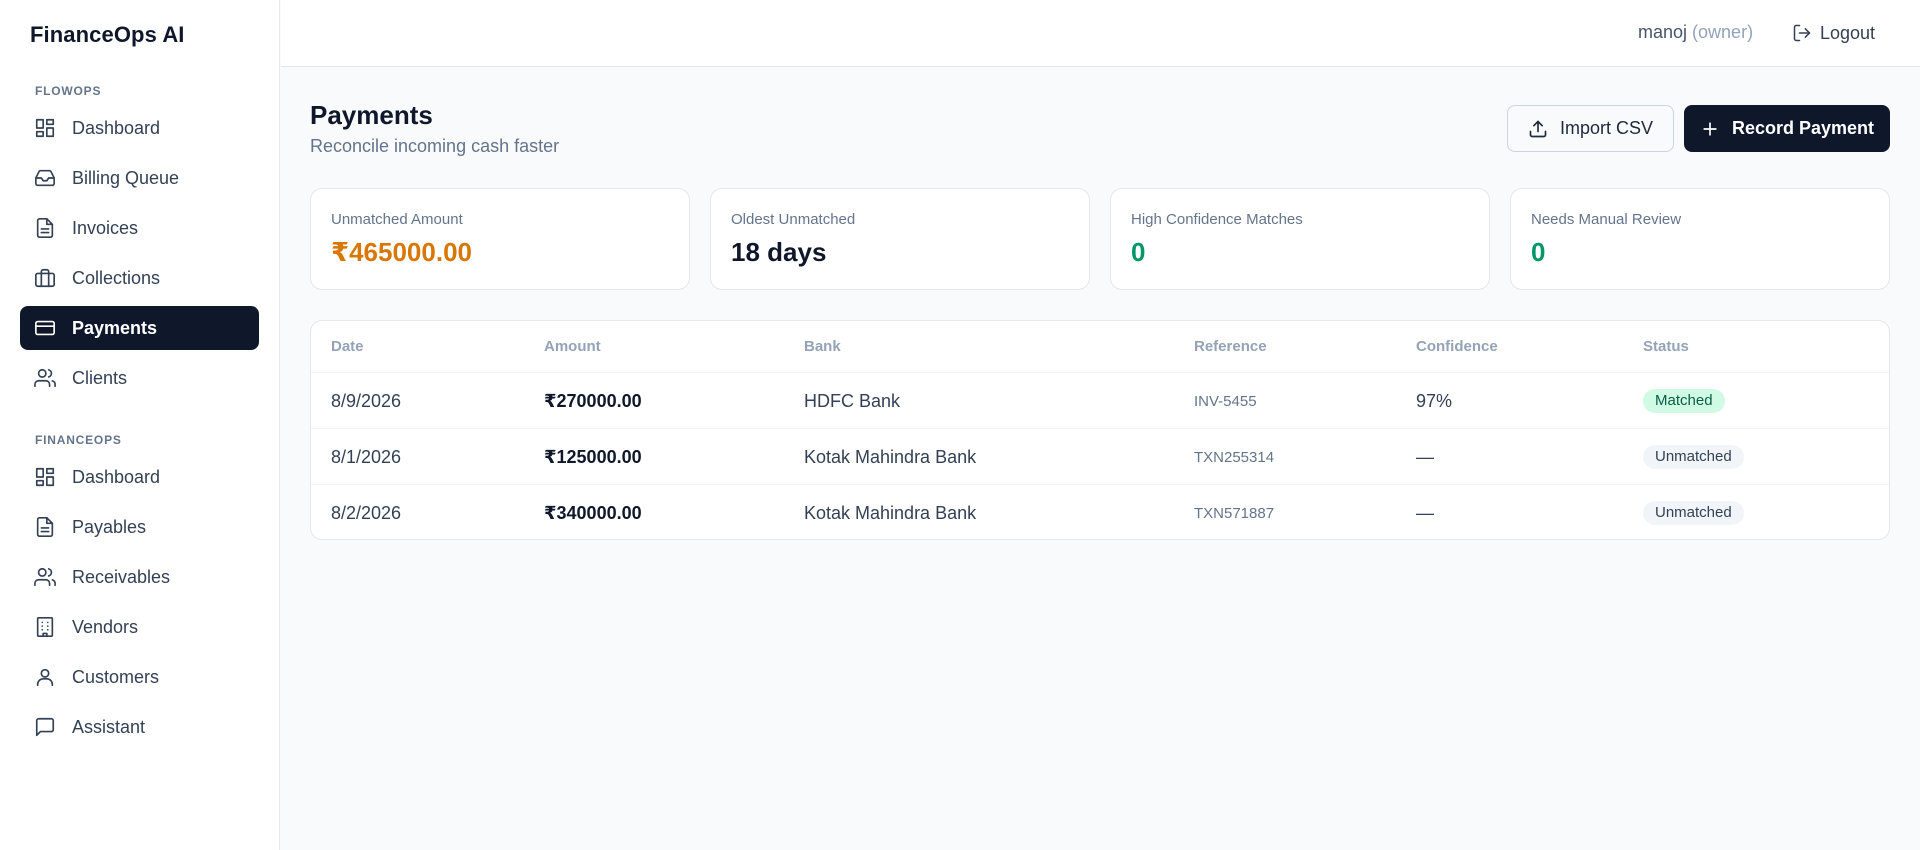  What do you see at coordinates (45, 627) in the screenshot?
I see `building-icon` at bounding box center [45, 627].